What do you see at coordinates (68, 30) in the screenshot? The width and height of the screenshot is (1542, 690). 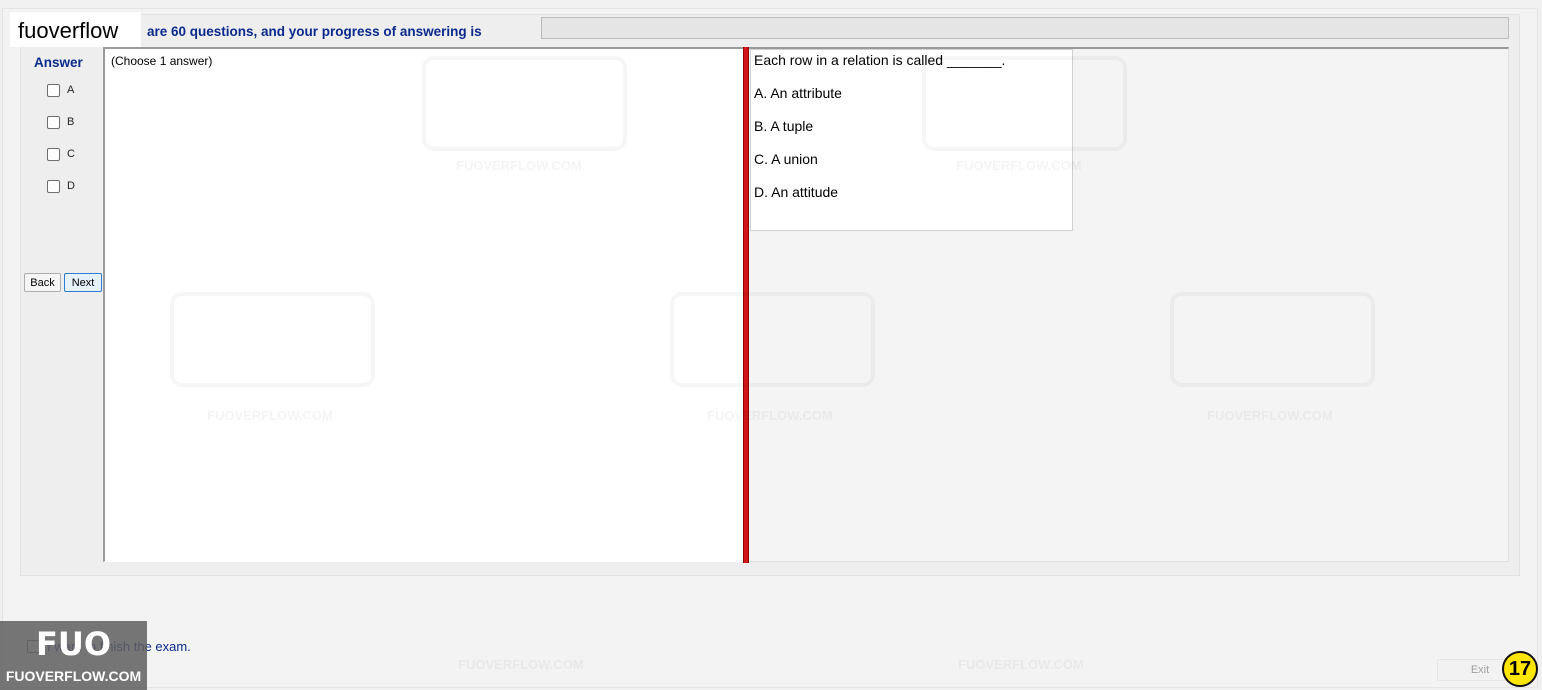 I see `brand-label: fuoverflow` at bounding box center [68, 30].